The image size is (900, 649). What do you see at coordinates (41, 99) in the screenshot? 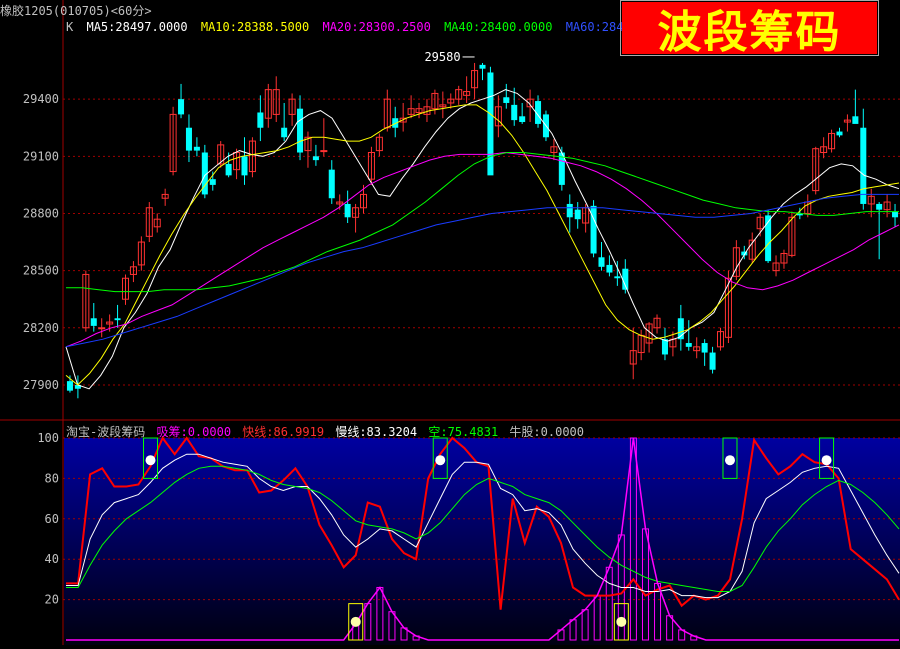
I see `price-tick-label: 29400` at bounding box center [41, 99].